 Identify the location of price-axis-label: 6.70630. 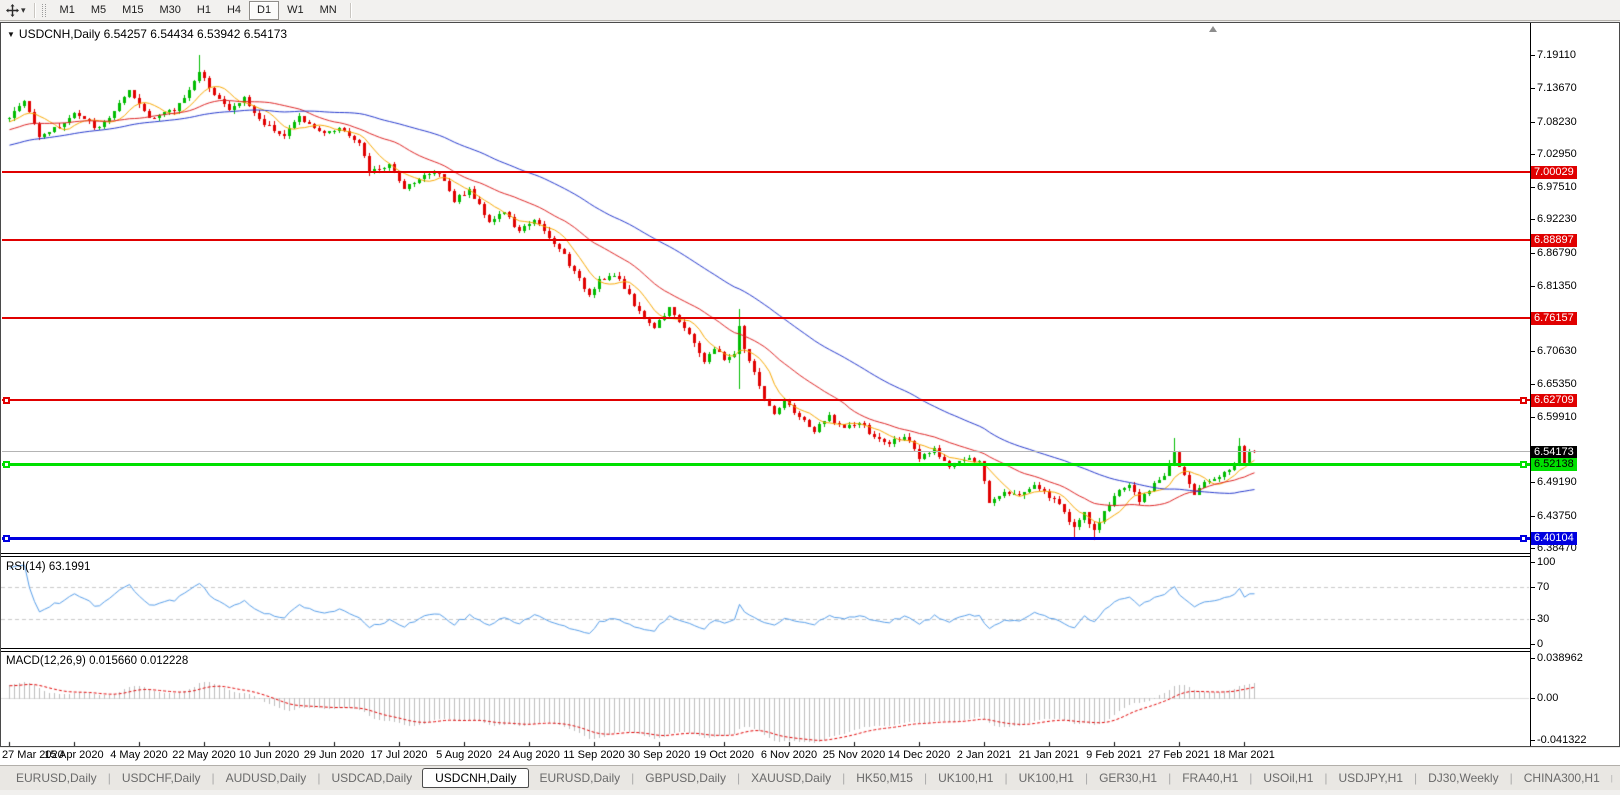
(1553, 351).